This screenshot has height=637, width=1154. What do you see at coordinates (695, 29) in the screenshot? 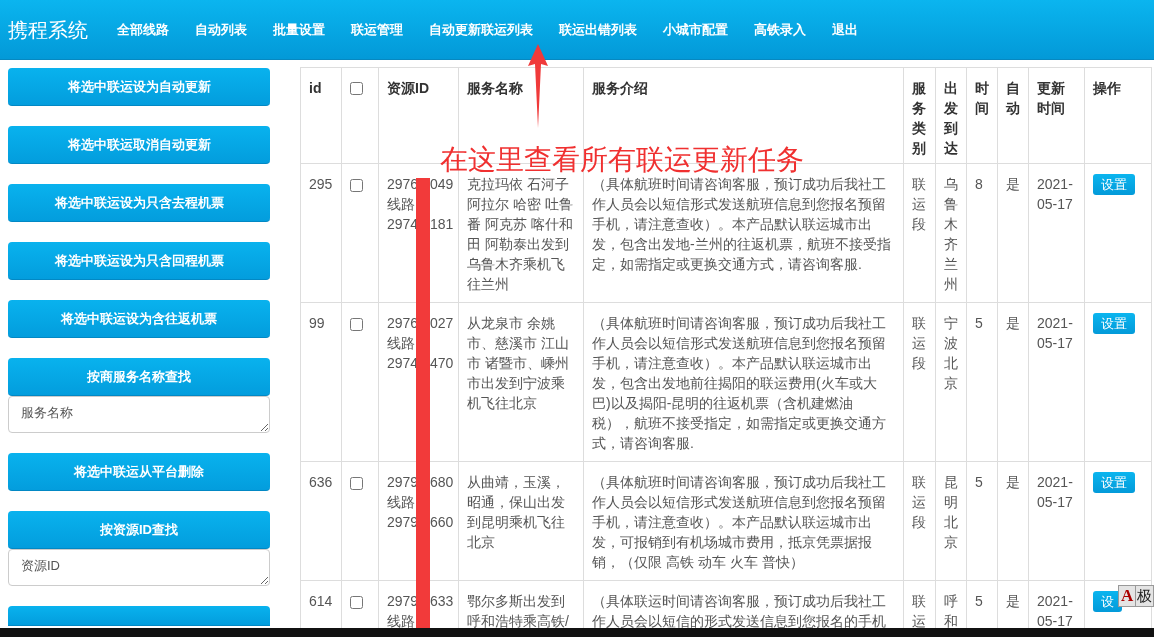
I see `nav-link: 小城市配置` at bounding box center [695, 29].